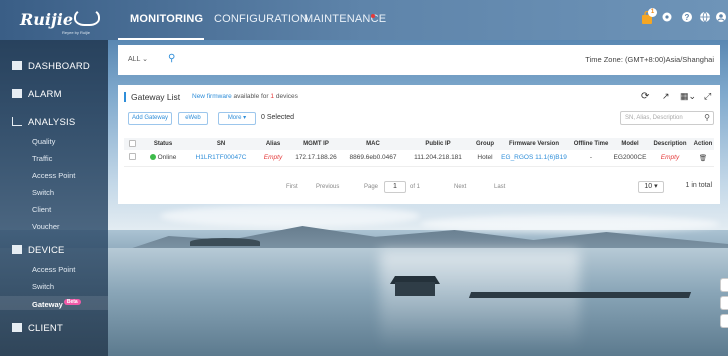  I want to click on title-accent-bar, so click(125, 97).